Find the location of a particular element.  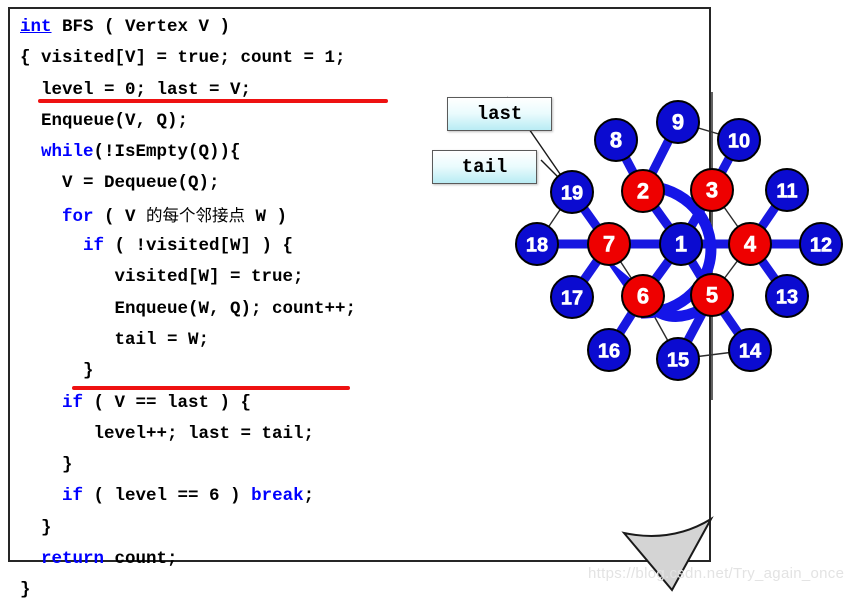

graph-node-label-2: 2 is located at coordinates (643, 191).